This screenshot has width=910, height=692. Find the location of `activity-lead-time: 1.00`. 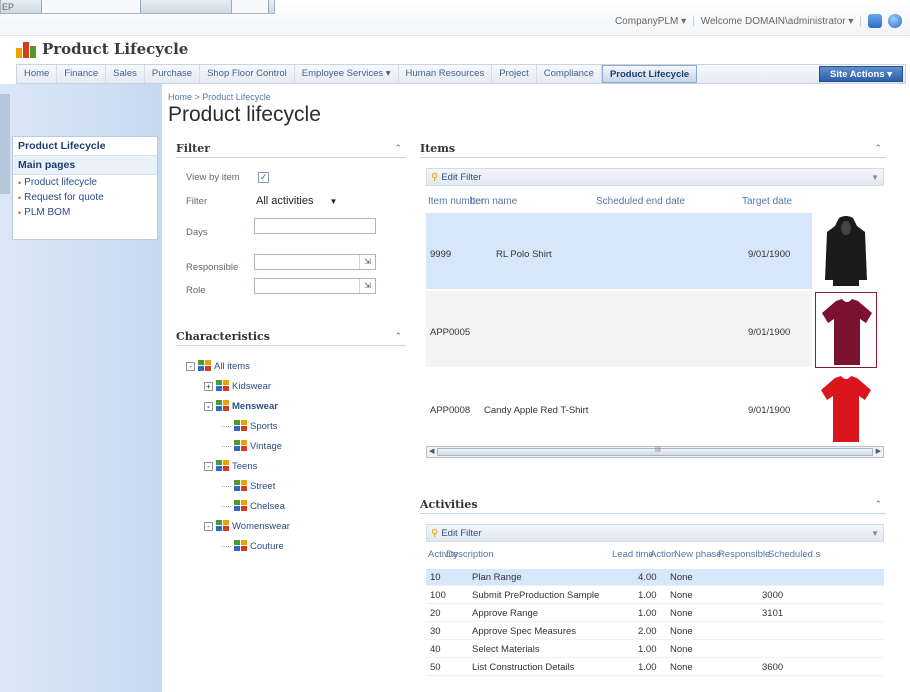

activity-lead-time: 1.00 is located at coordinates (647, 649).